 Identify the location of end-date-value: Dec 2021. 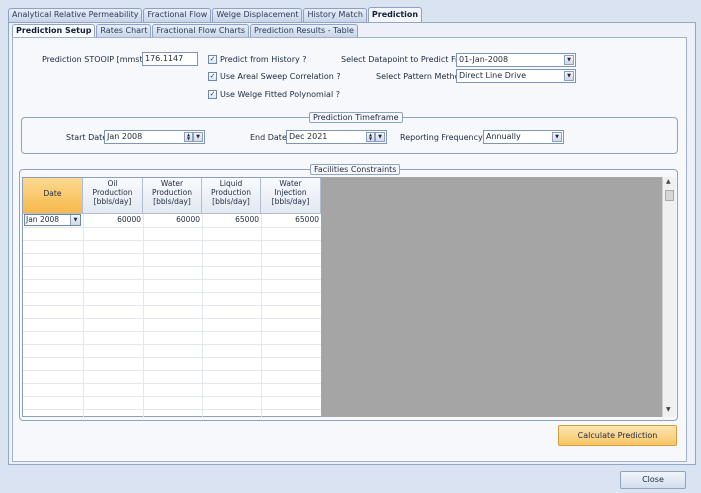
(308, 136).